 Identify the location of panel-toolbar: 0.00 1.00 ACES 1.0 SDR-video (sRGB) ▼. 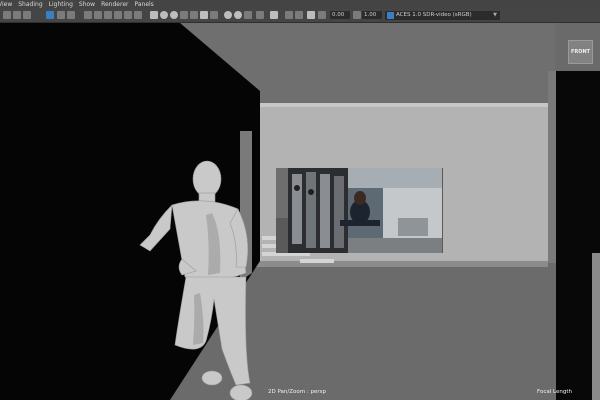
(300, 16).